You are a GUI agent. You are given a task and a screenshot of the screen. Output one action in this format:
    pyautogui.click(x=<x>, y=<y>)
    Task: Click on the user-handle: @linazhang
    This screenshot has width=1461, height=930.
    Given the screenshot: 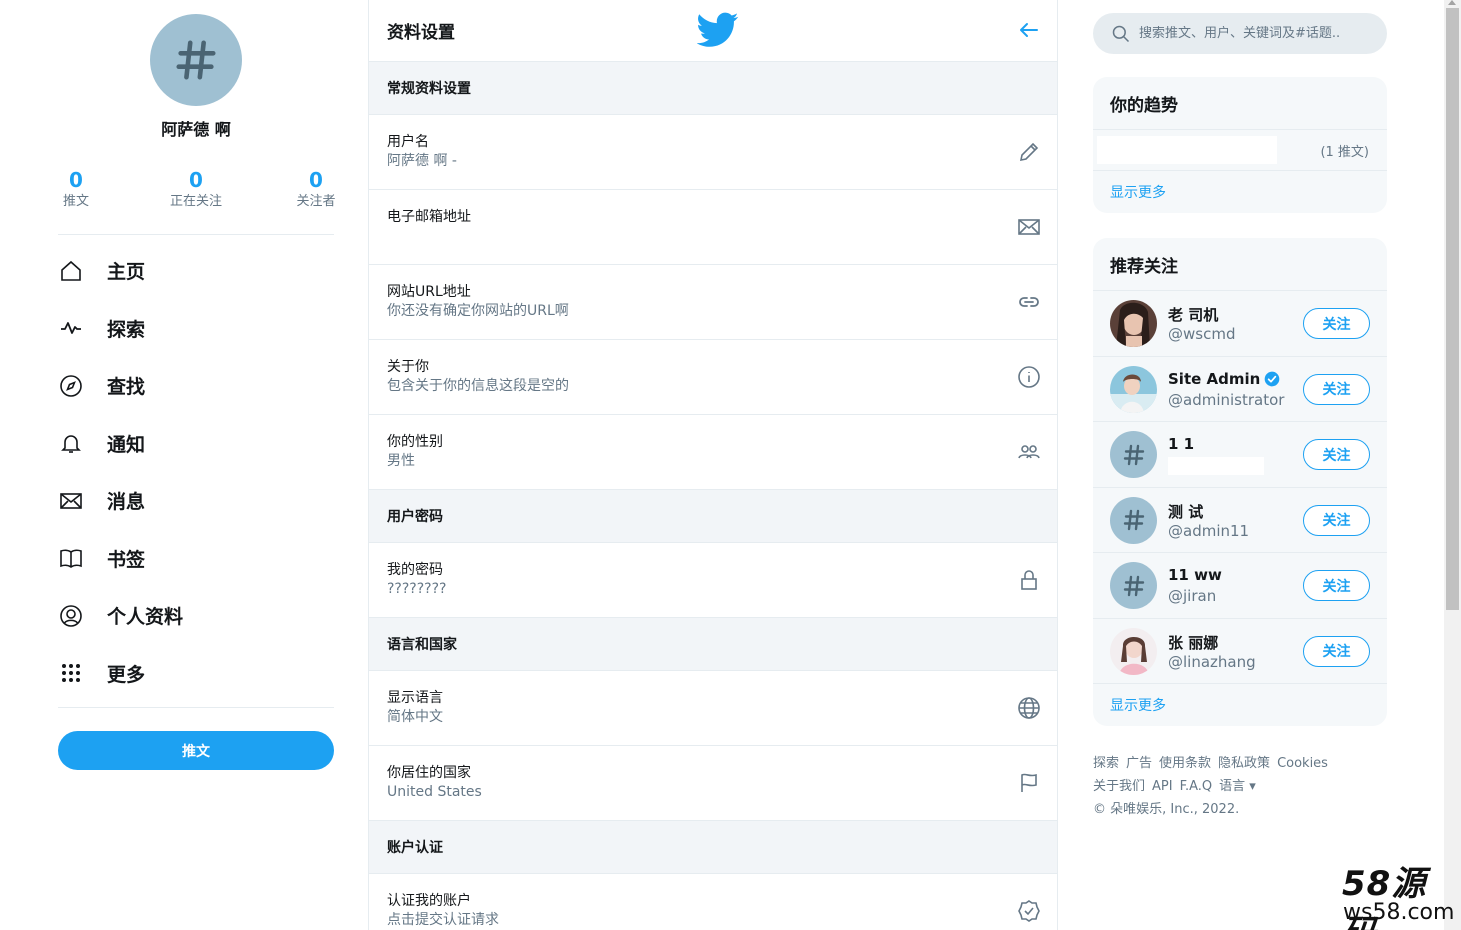 What is the action you would take?
    pyautogui.click(x=1212, y=661)
    